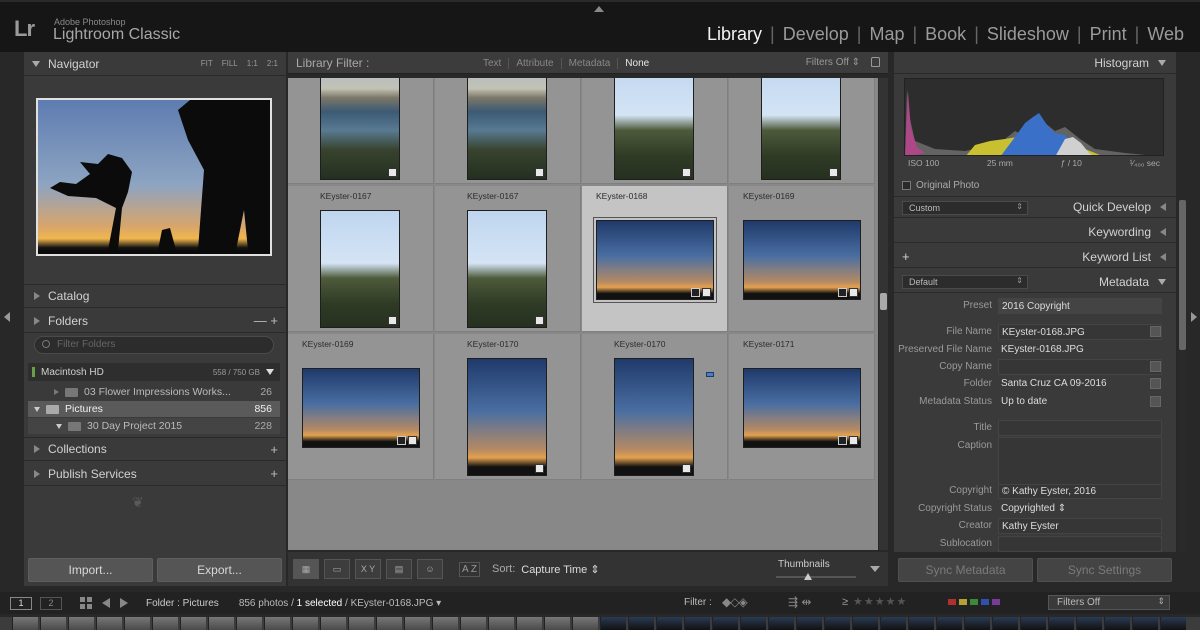 The height and width of the screenshot is (630, 1200). I want to click on primary-display-button: 1, so click(21, 603).